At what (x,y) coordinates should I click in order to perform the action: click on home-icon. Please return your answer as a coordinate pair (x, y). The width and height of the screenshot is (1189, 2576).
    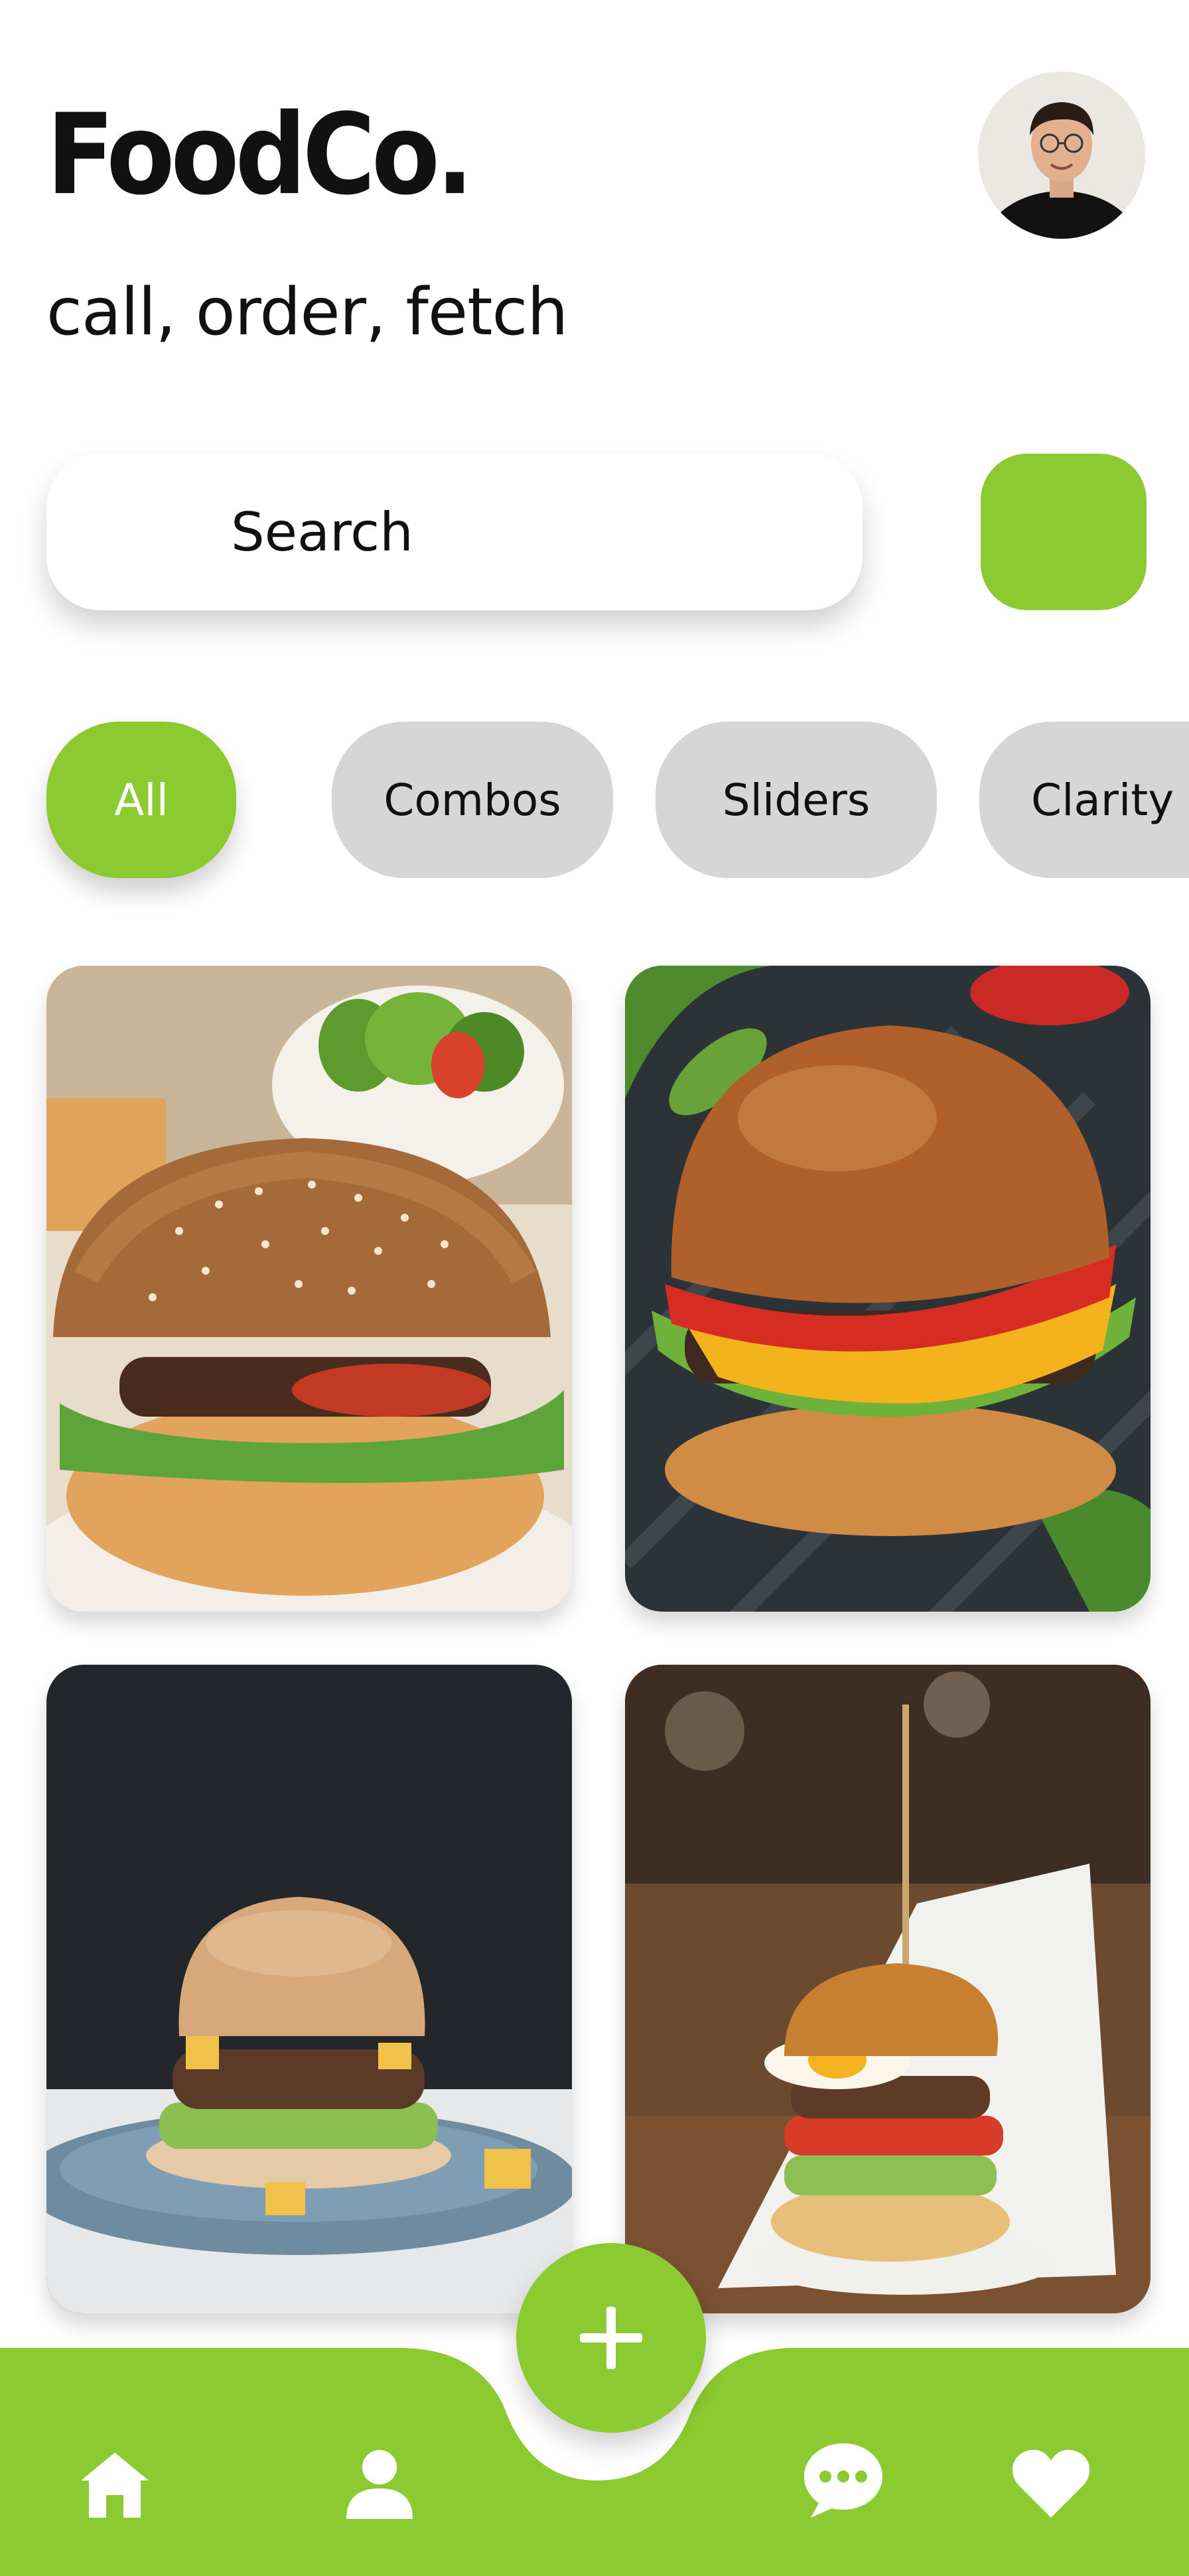
    Looking at the image, I should click on (115, 2486).